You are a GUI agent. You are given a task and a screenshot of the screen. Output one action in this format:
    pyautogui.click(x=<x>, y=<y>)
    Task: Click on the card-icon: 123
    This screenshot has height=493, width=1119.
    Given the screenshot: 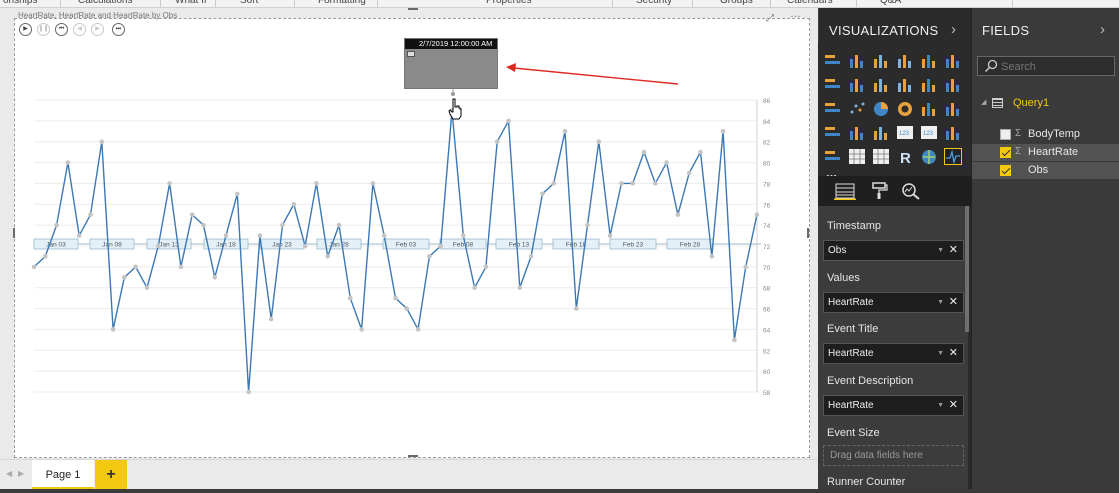 What is the action you would take?
    pyautogui.click(x=905, y=132)
    